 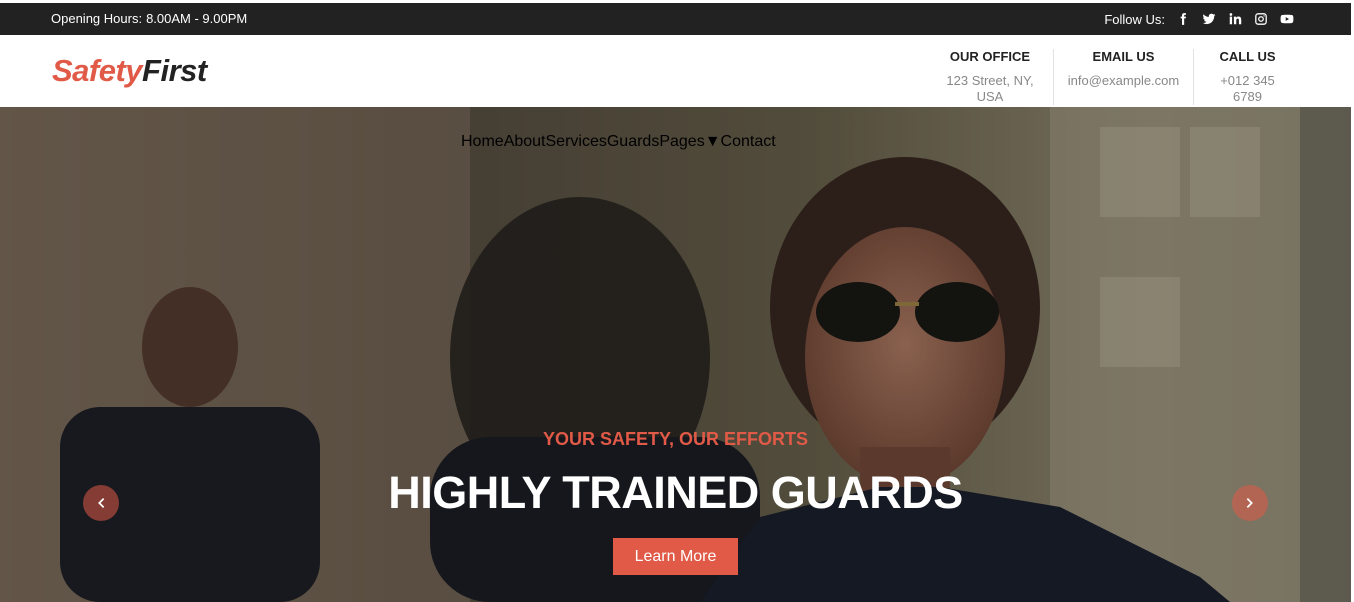 I want to click on nav-pages: Pages▼, so click(x=689, y=142).